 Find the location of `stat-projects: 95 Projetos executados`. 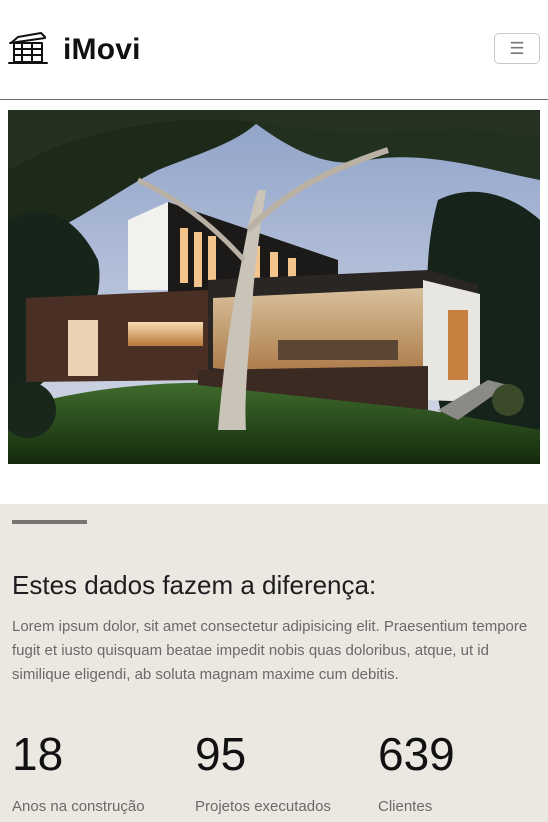

stat-projects: 95 Projetos executados is located at coordinates (263, 771).